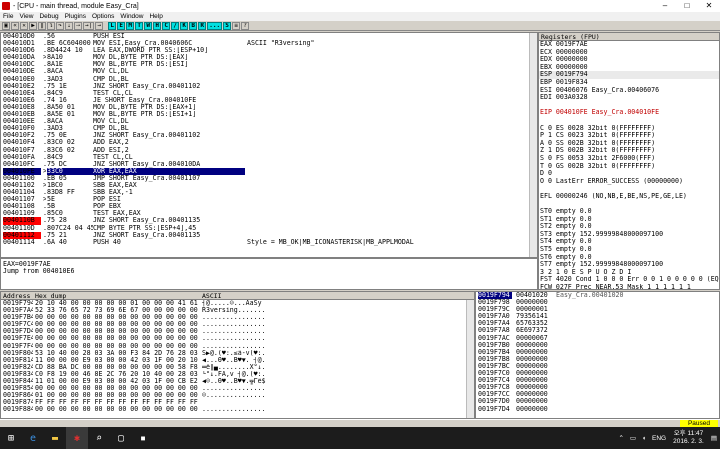 This screenshot has height=449, width=720. I want to click on disassembly-row: 004010EE.8ACA MOV CL,DL, so click(269, 121).